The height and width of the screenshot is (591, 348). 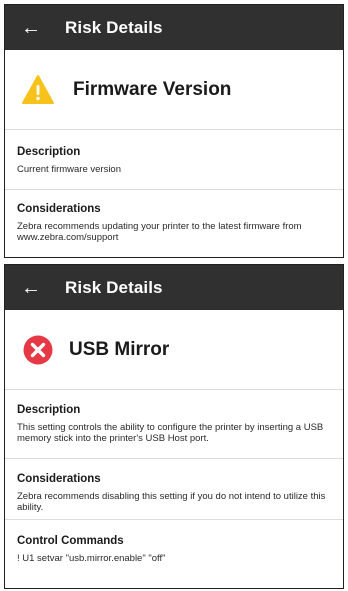 What do you see at coordinates (68, 237) in the screenshot?
I see `considerations-line-2: www.zebra.com/support` at bounding box center [68, 237].